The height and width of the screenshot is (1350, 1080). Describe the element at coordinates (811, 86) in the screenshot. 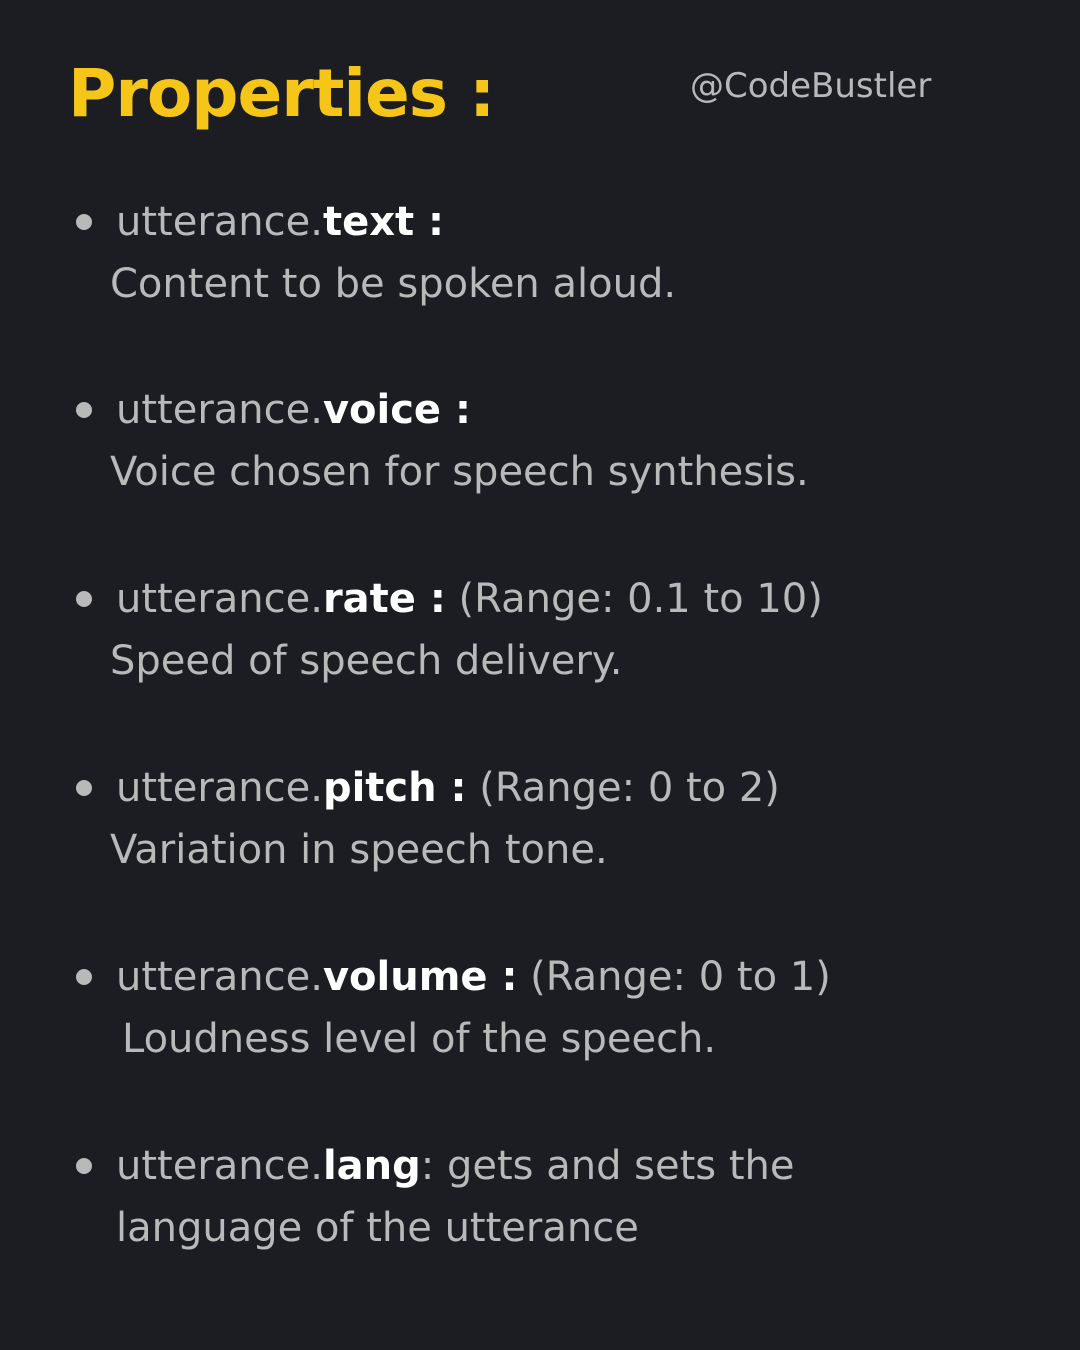

I see `author-handle: @CodeBustler` at that location.